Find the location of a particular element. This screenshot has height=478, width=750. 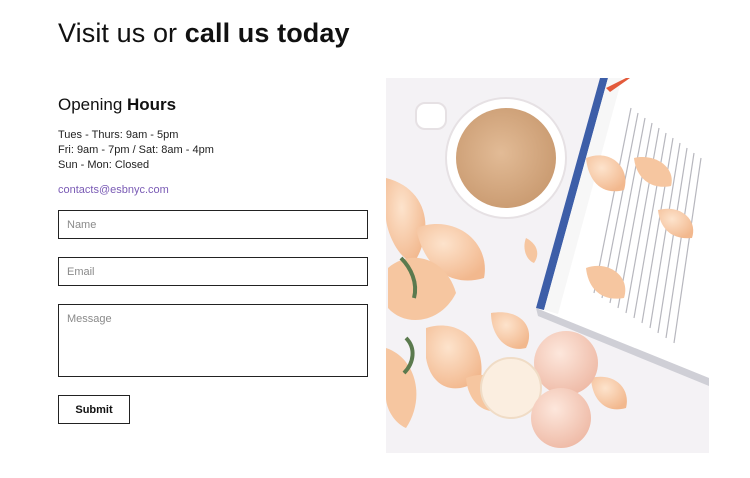

page-title: Visit us or call us today is located at coordinates (204, 33).